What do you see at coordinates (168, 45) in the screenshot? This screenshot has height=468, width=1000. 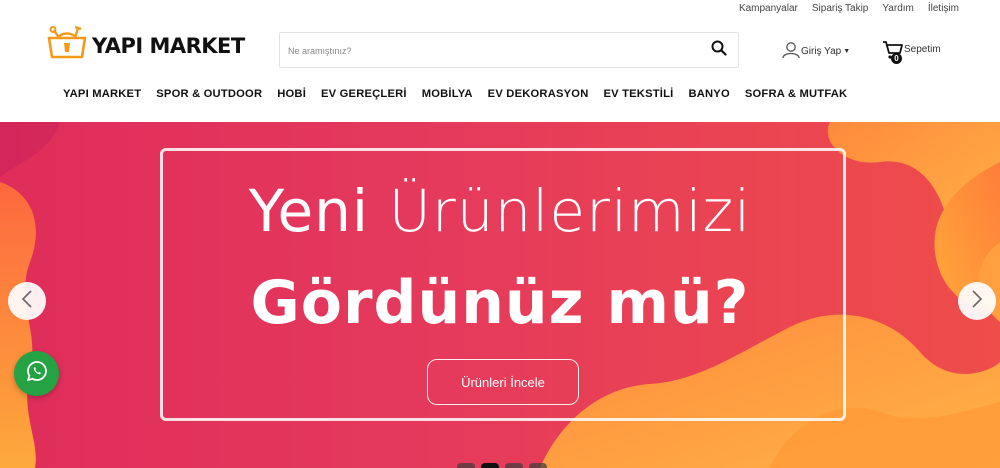 I see `logo-text: YAPI MARKET` at bounding box center [168, 45].